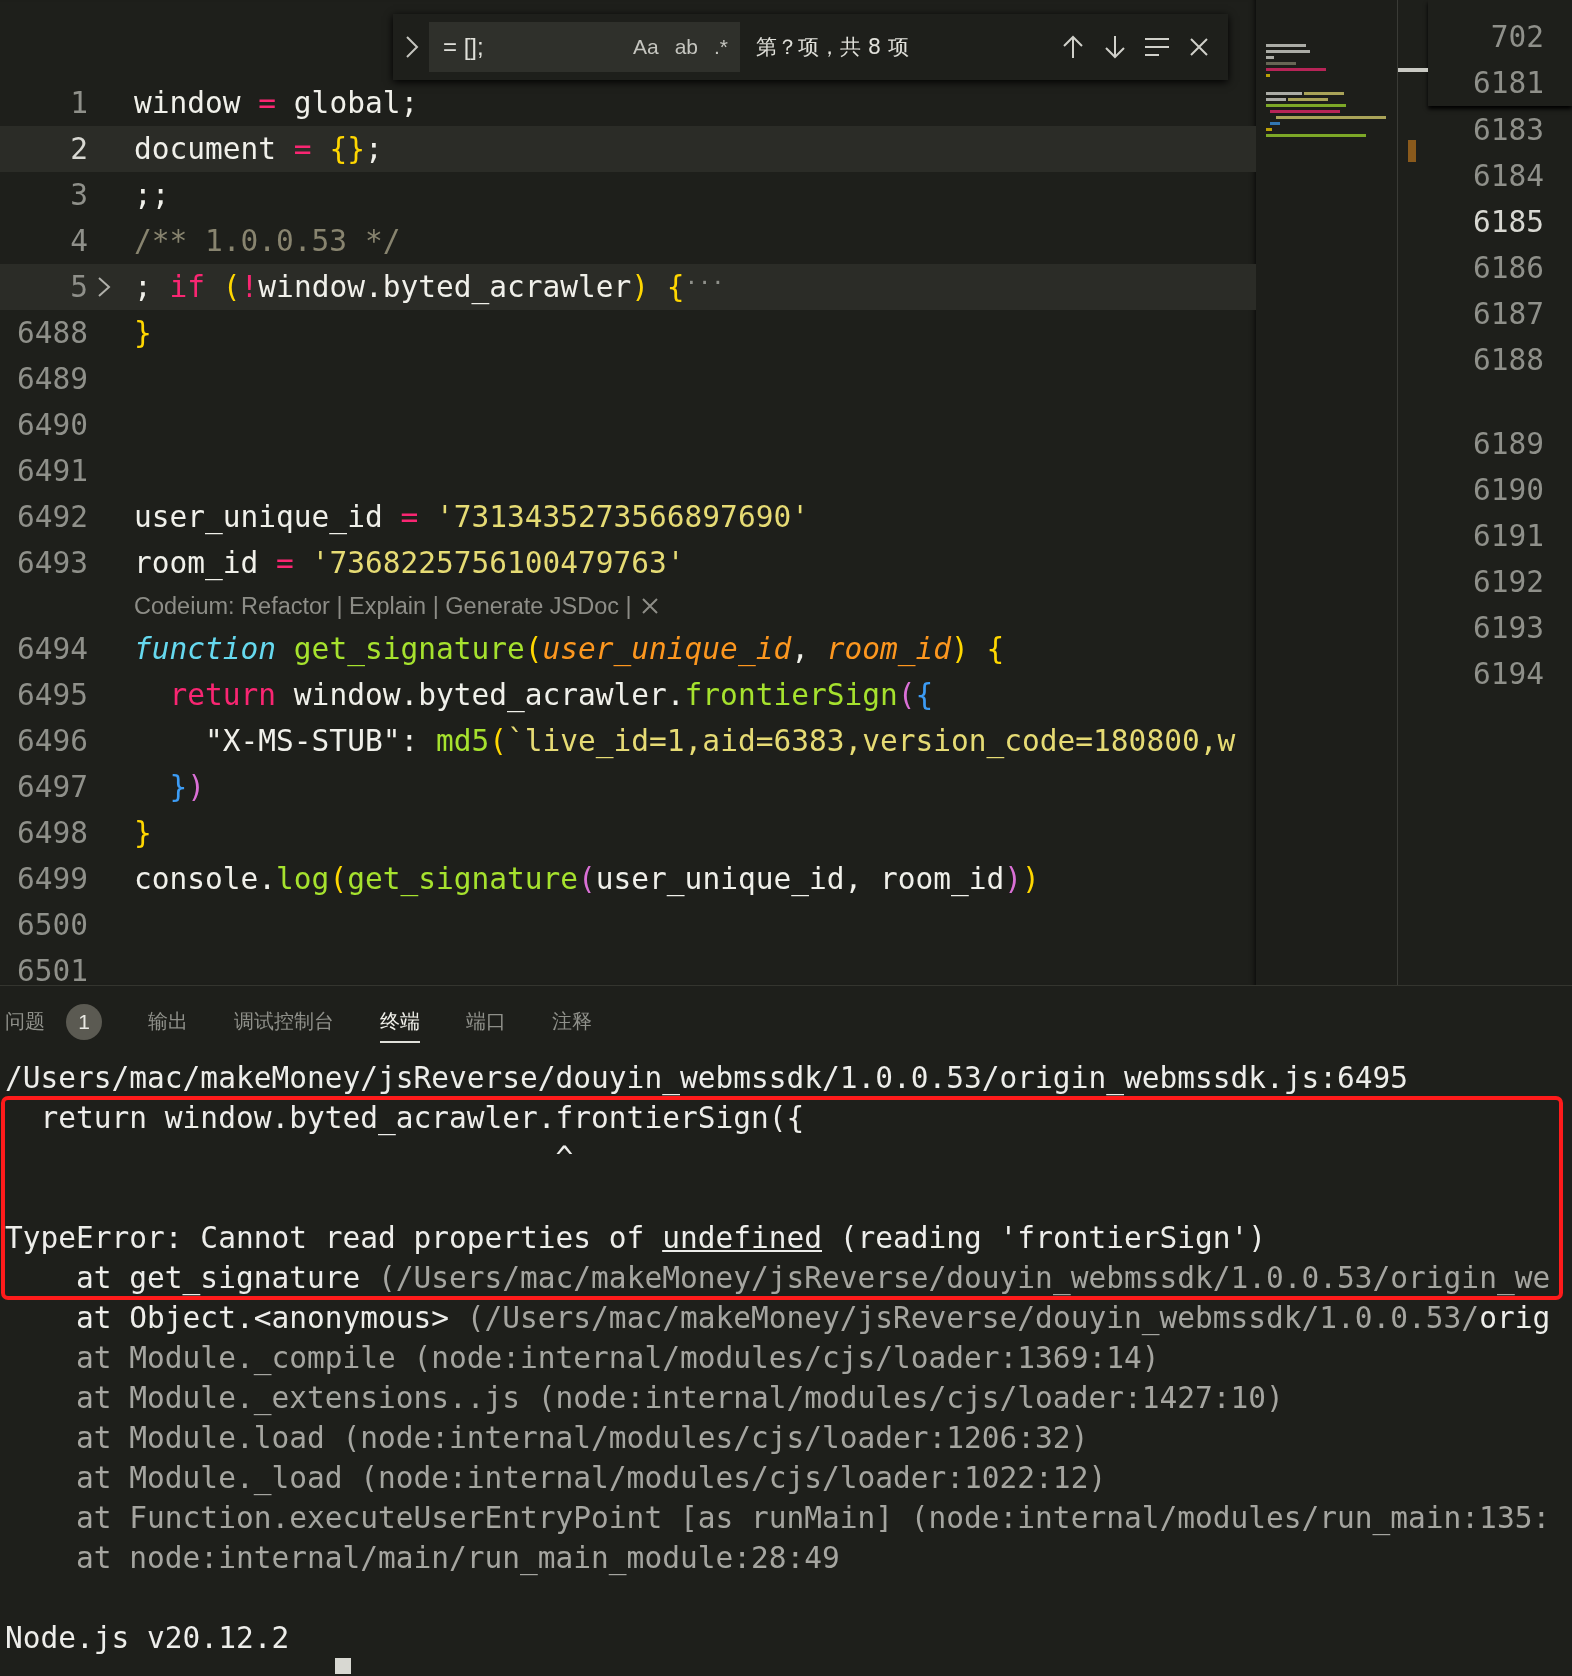 This screenshot has height=1676, width=1572. What do you see at coordinates (258, 149) in the screenshot?
I see `code-text: document = {};` at bounding box center [258, 149].